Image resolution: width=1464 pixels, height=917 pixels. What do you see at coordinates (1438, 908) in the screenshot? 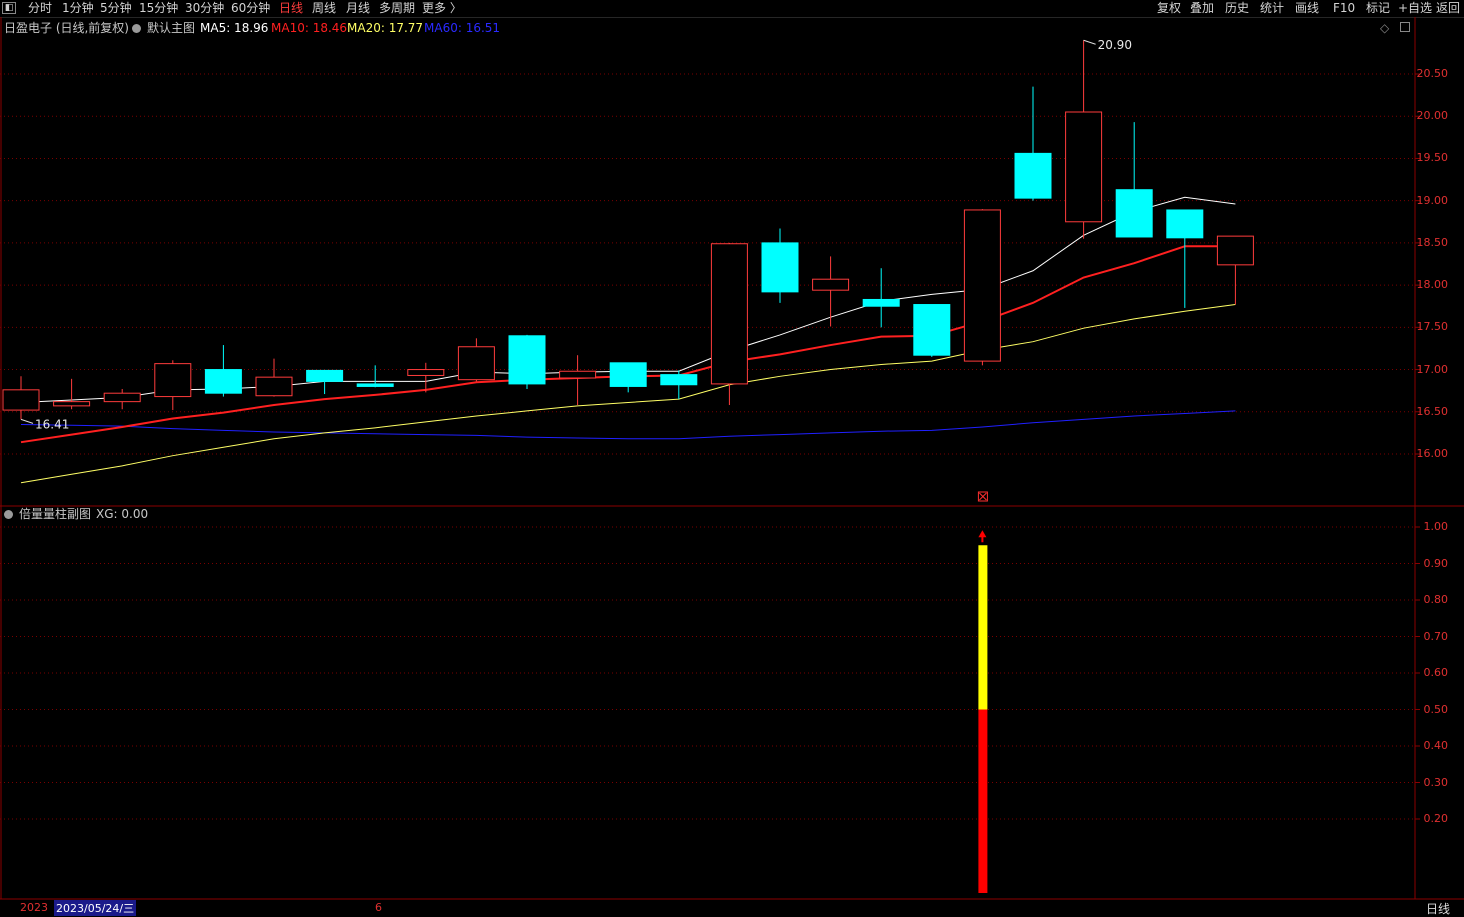
I see `period-label: 日线` at bounding box center [1438, 908].